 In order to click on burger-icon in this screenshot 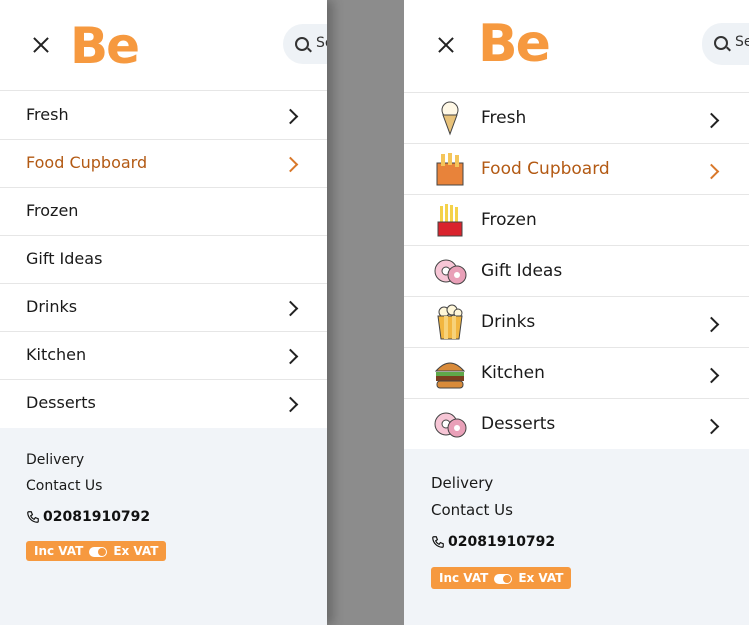, I will do `click(450, 375)`.